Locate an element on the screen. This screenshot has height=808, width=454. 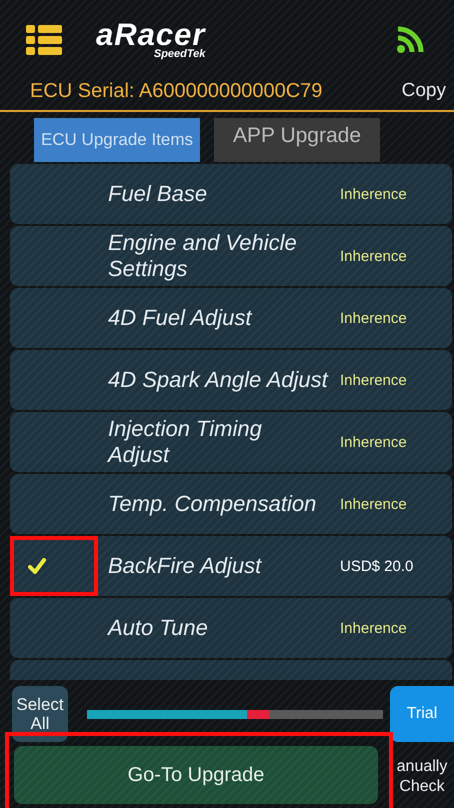
upgrade-item-row: 4D Spark Angle Adjust Inherence is located at coordinates (231, 380).